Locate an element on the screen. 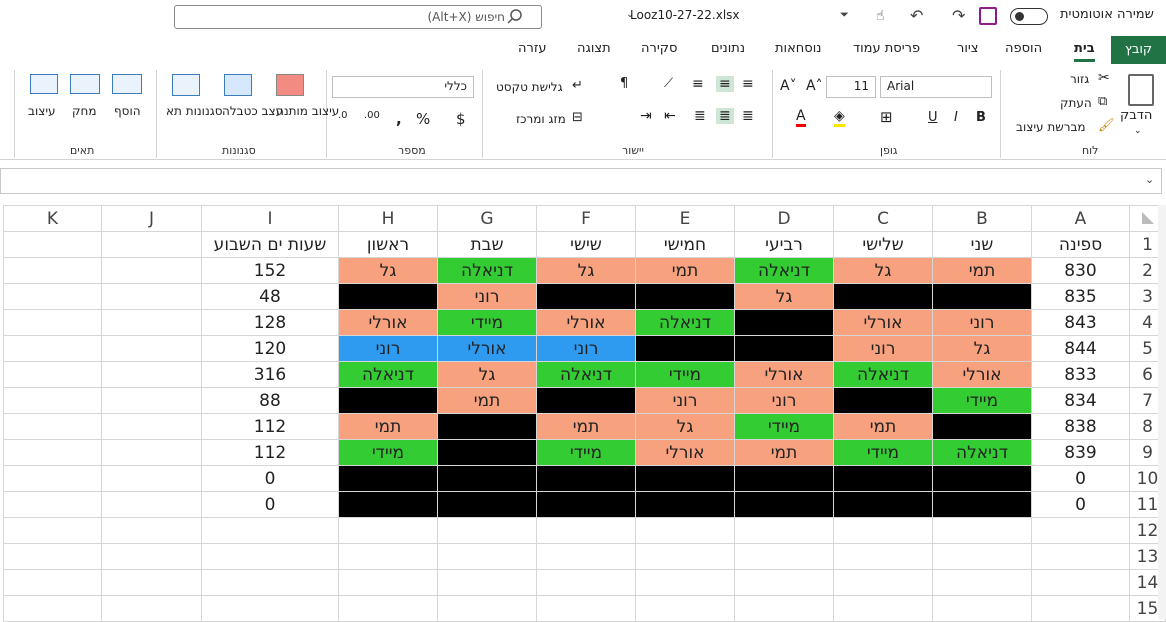 This screenshot has height=622, width=1166. insert-cells-button: הוסף is located at coordinates (127, 111).